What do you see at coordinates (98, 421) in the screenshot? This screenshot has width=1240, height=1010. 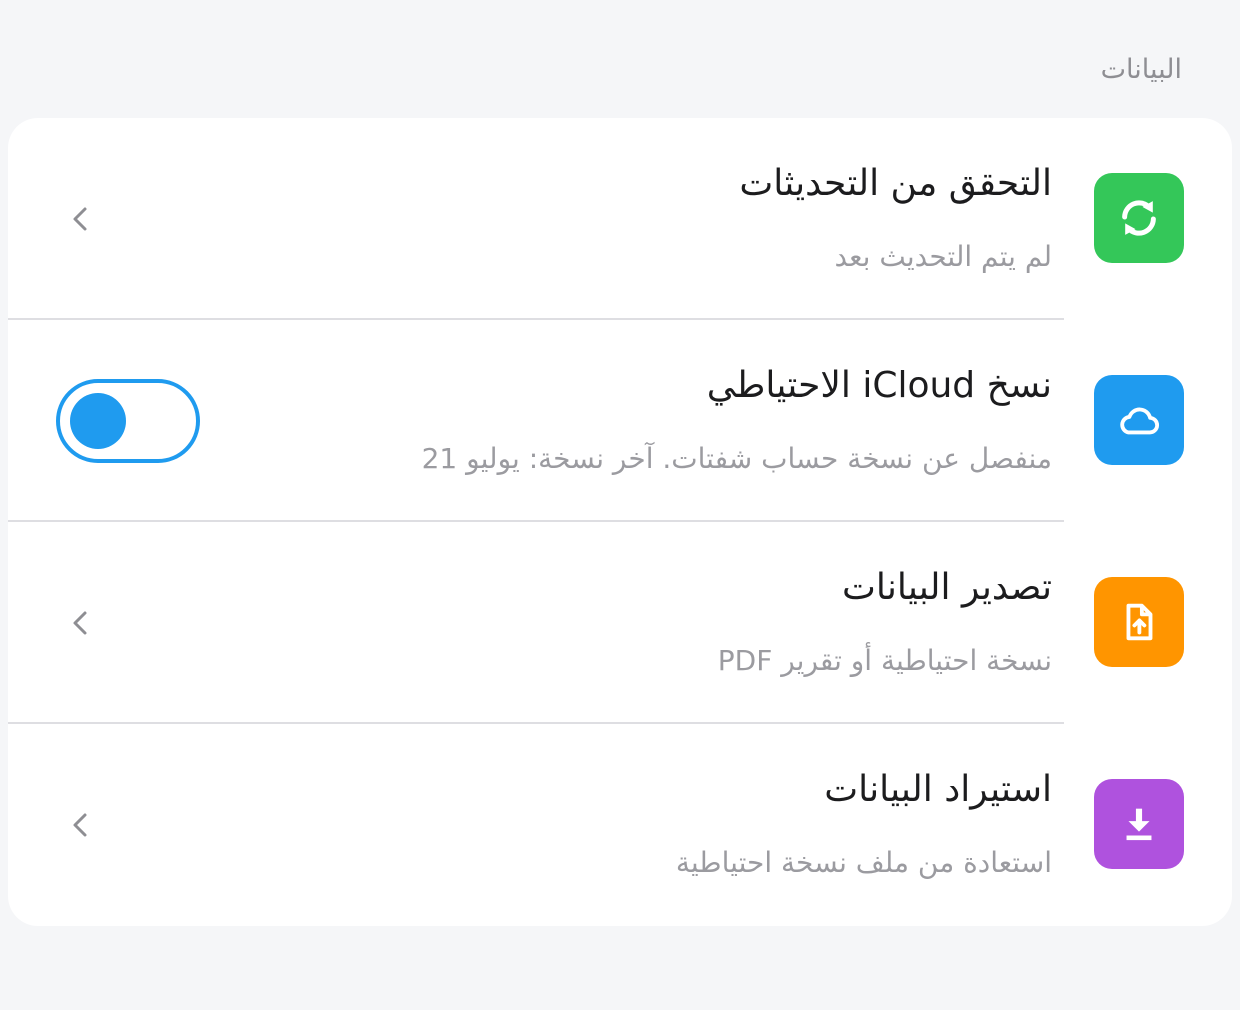 I see `toggle-knob` at bounding box center [98, 421].